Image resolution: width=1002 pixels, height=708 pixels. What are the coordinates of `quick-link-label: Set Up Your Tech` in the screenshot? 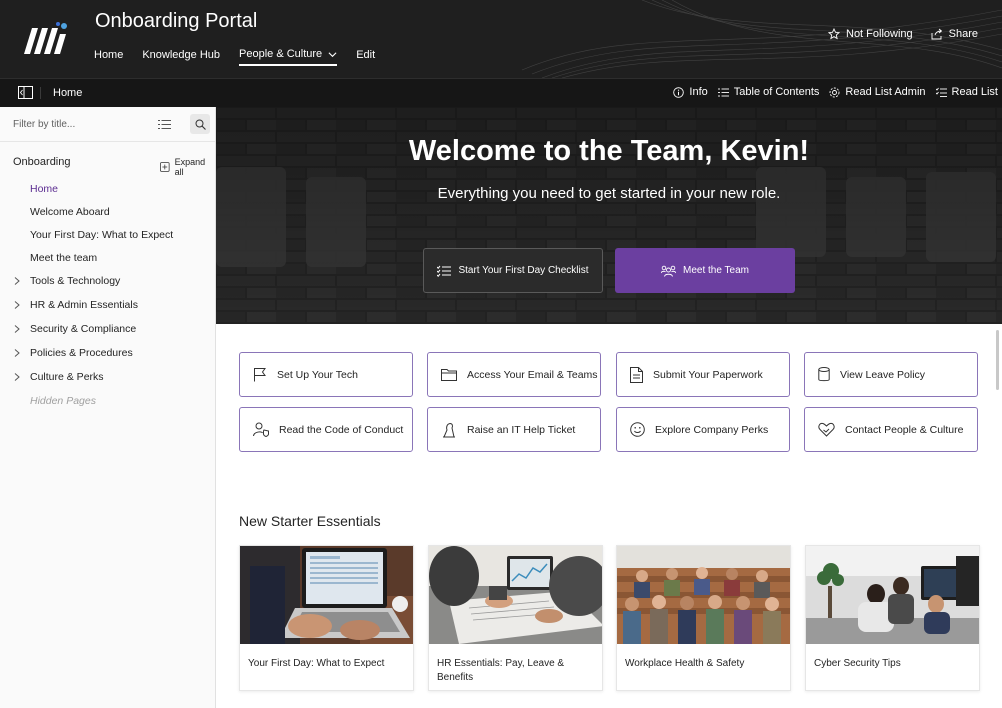 It's located at (317, 374).